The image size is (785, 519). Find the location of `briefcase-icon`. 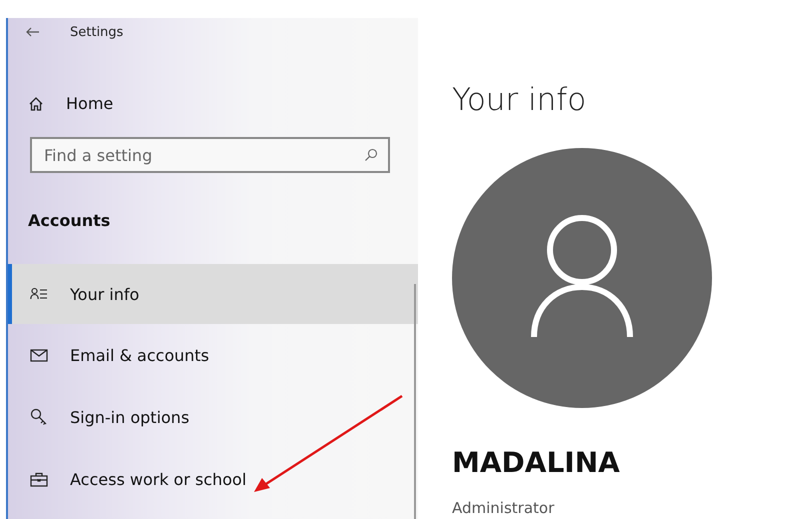

briefcase-icon is located at coordinates (39, 479).